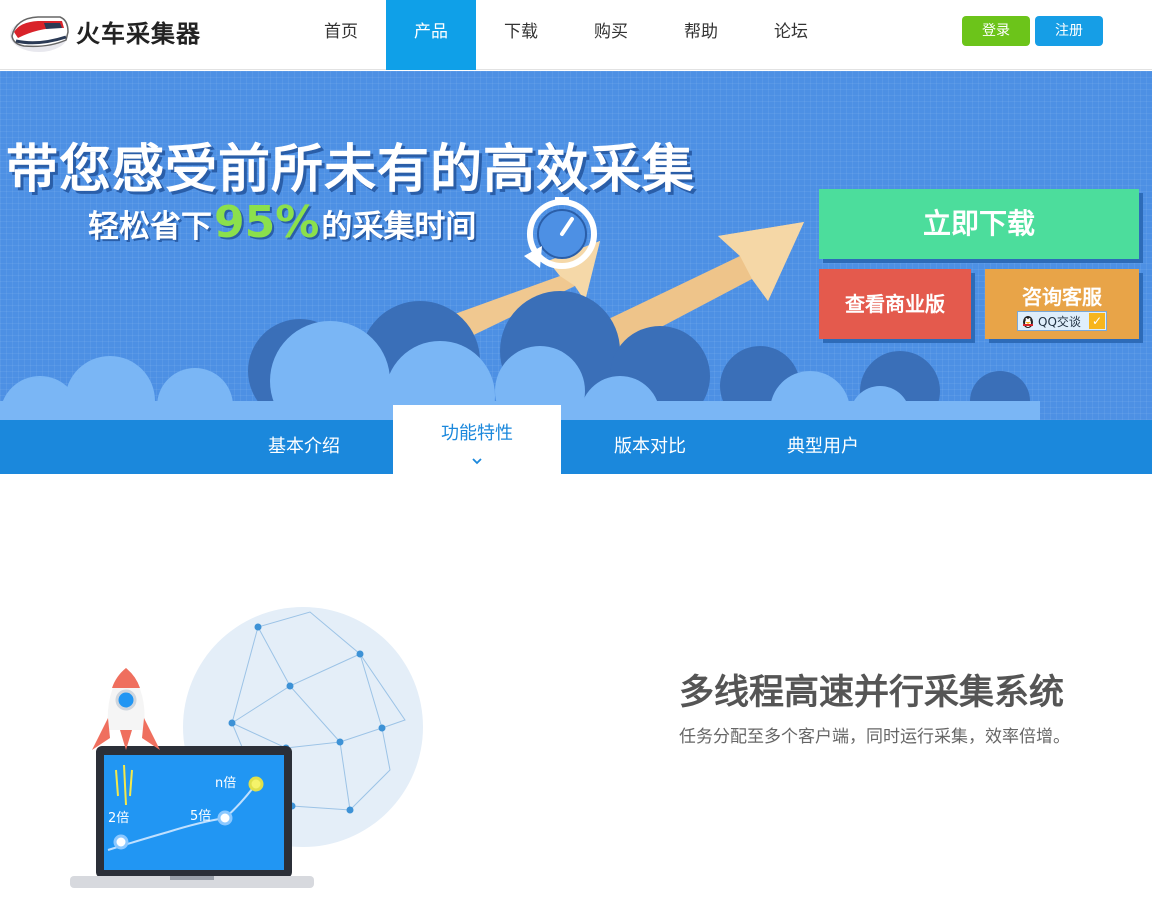 This screenshot has width=1152, height=897. What do you see at coordinates (895, 304) in the screenshot?
I see `view-business-edition-button: 查看商业版` at bounding box center [895, 304].